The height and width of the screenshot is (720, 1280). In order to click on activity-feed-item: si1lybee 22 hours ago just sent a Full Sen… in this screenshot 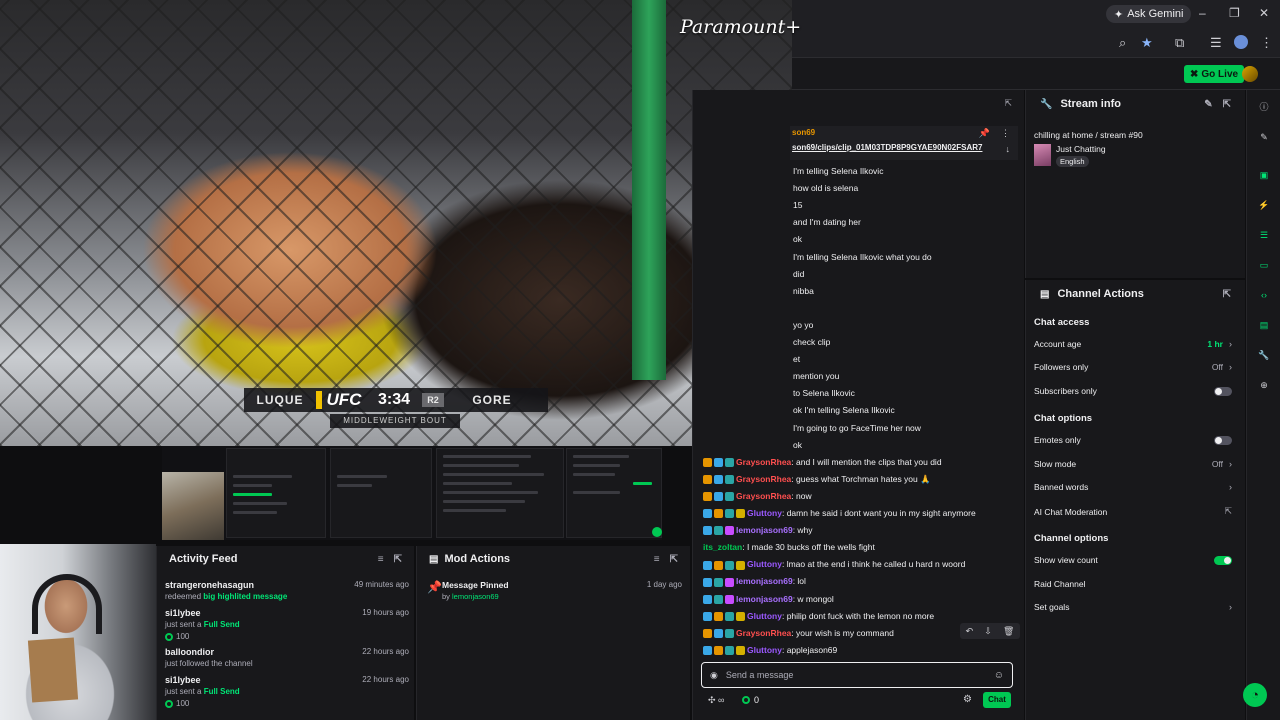, I will do `click(287, 691)`.